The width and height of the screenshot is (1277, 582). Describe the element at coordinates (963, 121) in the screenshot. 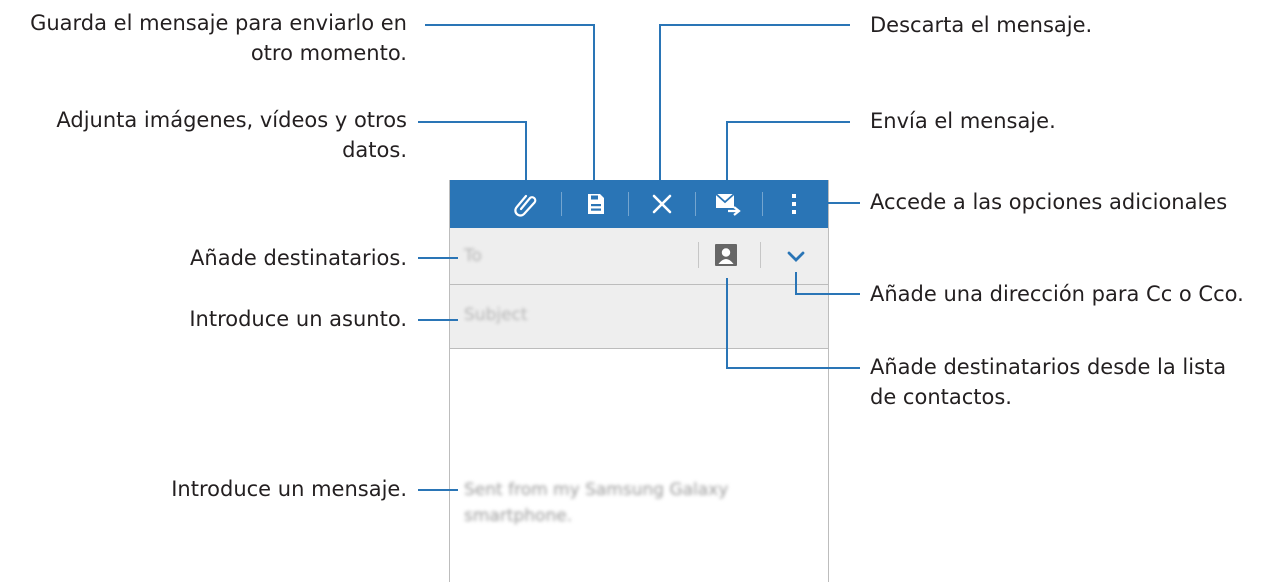

I see `callout-send: Envía el mensaje.` at that location.